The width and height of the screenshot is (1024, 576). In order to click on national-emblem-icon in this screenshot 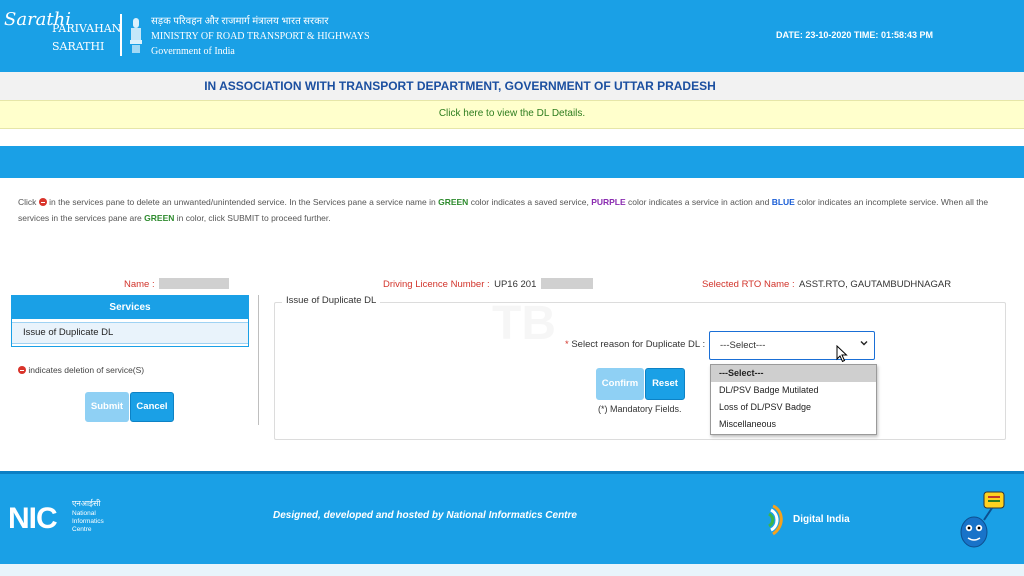, I will do `click(136, 35)`.